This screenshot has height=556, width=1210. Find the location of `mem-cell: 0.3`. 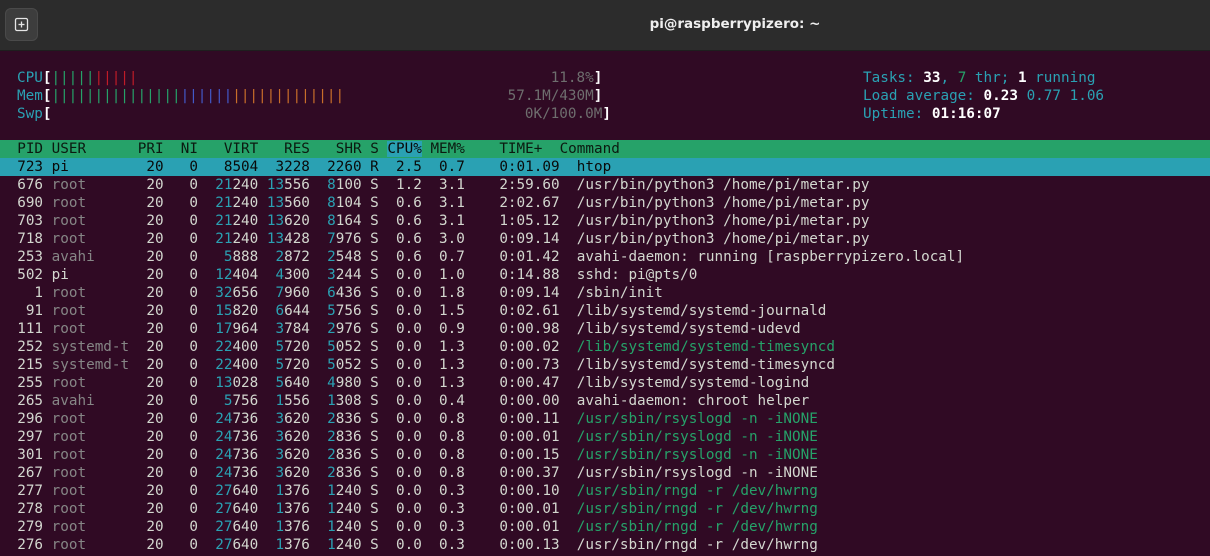

mem-cell: 0.3 is located at coordinates (452, 509).